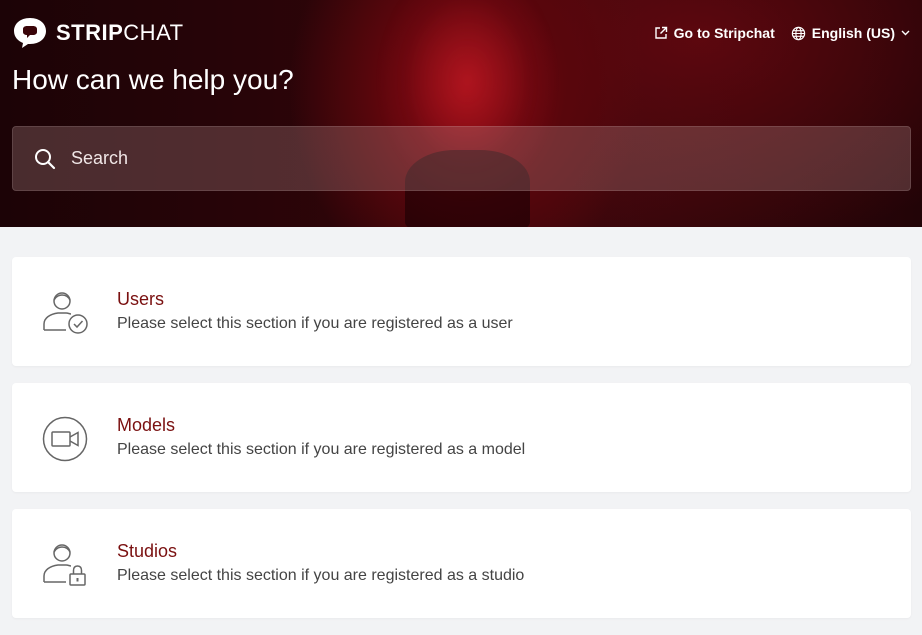  I want to click on language-label: English (US), so click(853, 33).